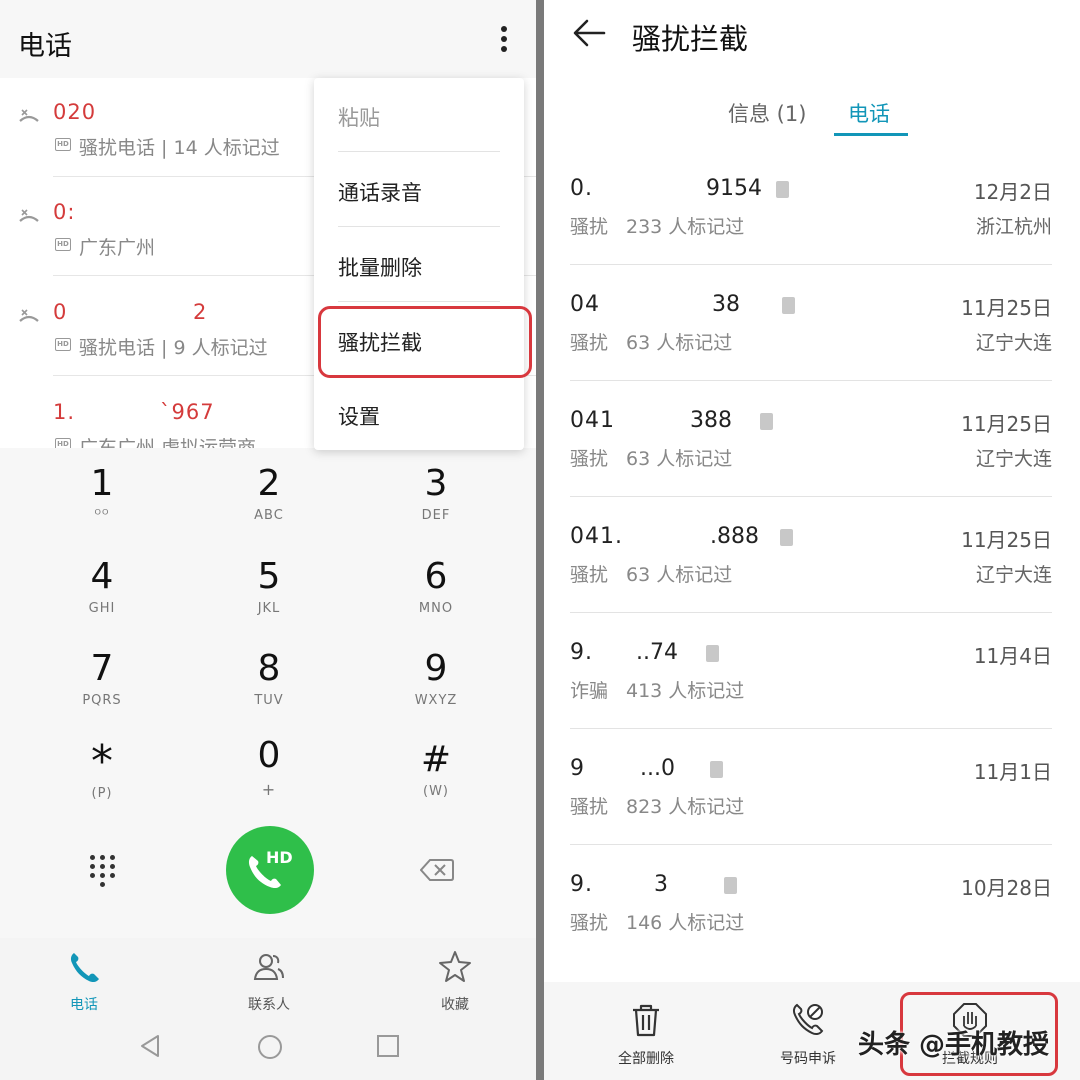  I want to click on menu-item-paste: 粘贴, so click(419, 117).